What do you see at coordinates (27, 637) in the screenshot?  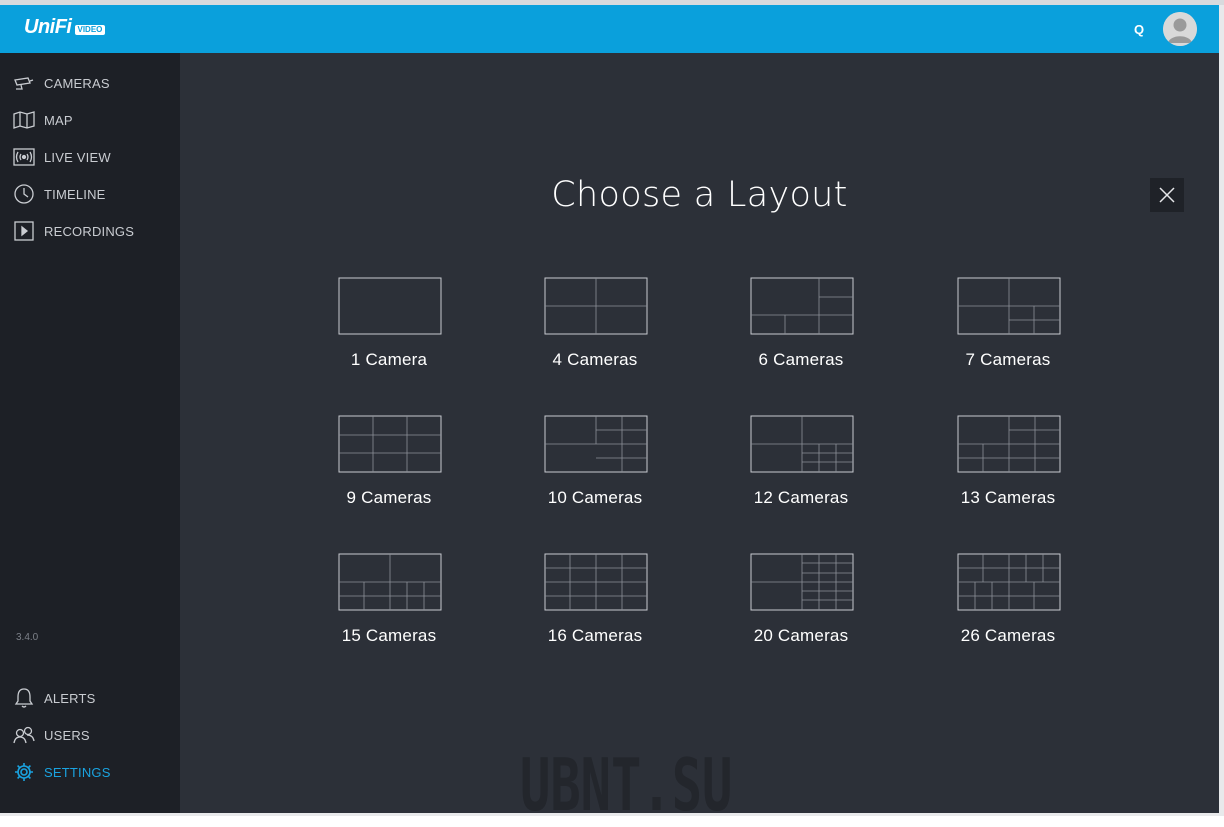 I see `version-label: 3.4.0` at bounding box center [27, 637].